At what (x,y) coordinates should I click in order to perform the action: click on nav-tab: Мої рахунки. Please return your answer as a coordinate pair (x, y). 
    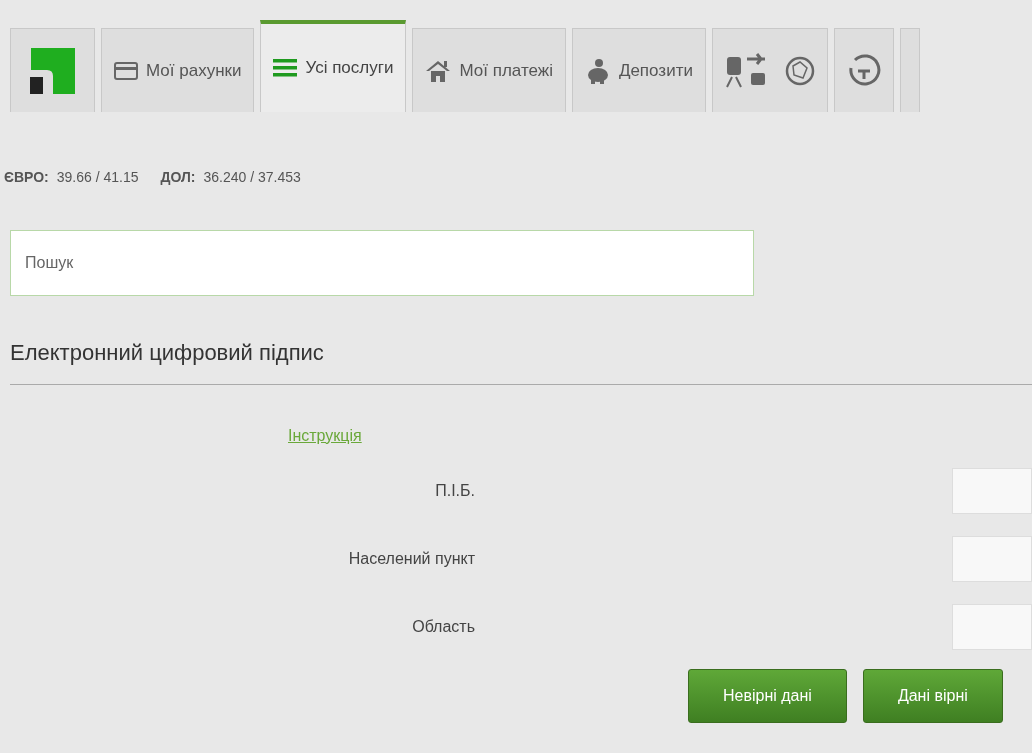
    Looking at the image, I should click on (178, 70).